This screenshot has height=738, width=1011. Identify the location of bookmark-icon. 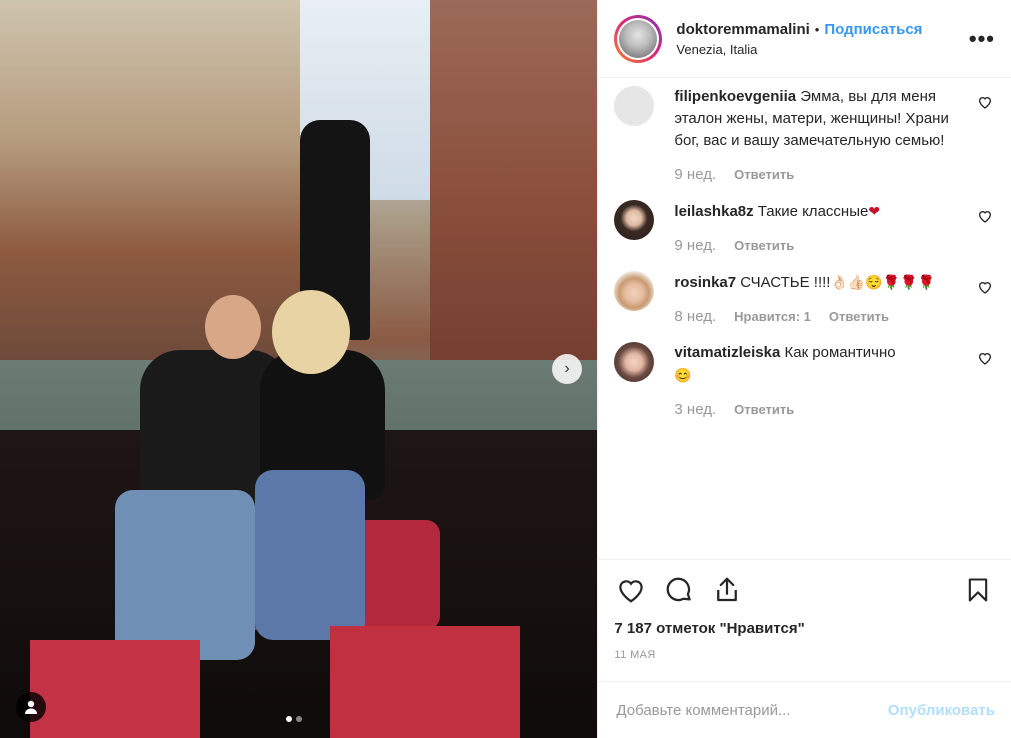
(978, 590).